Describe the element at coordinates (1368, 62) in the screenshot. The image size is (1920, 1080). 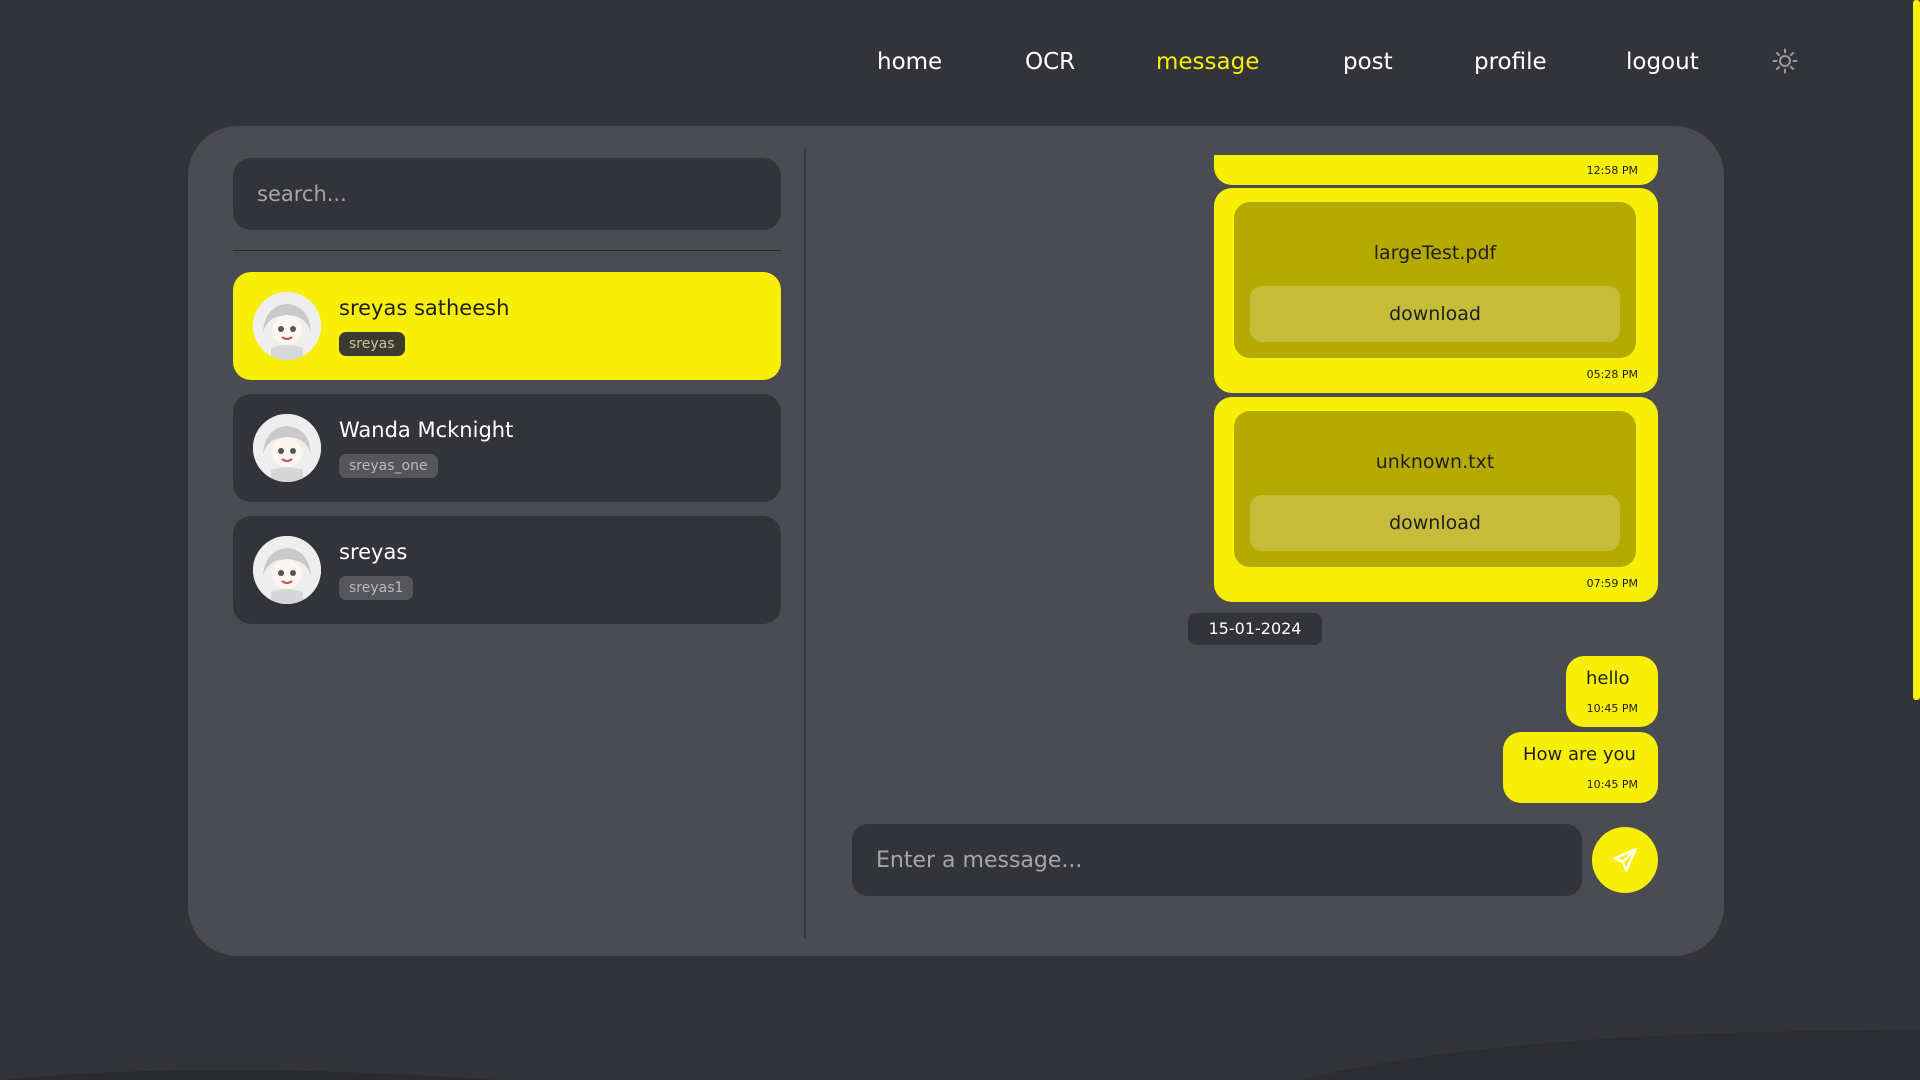
I see `nav-post: post` at that location.